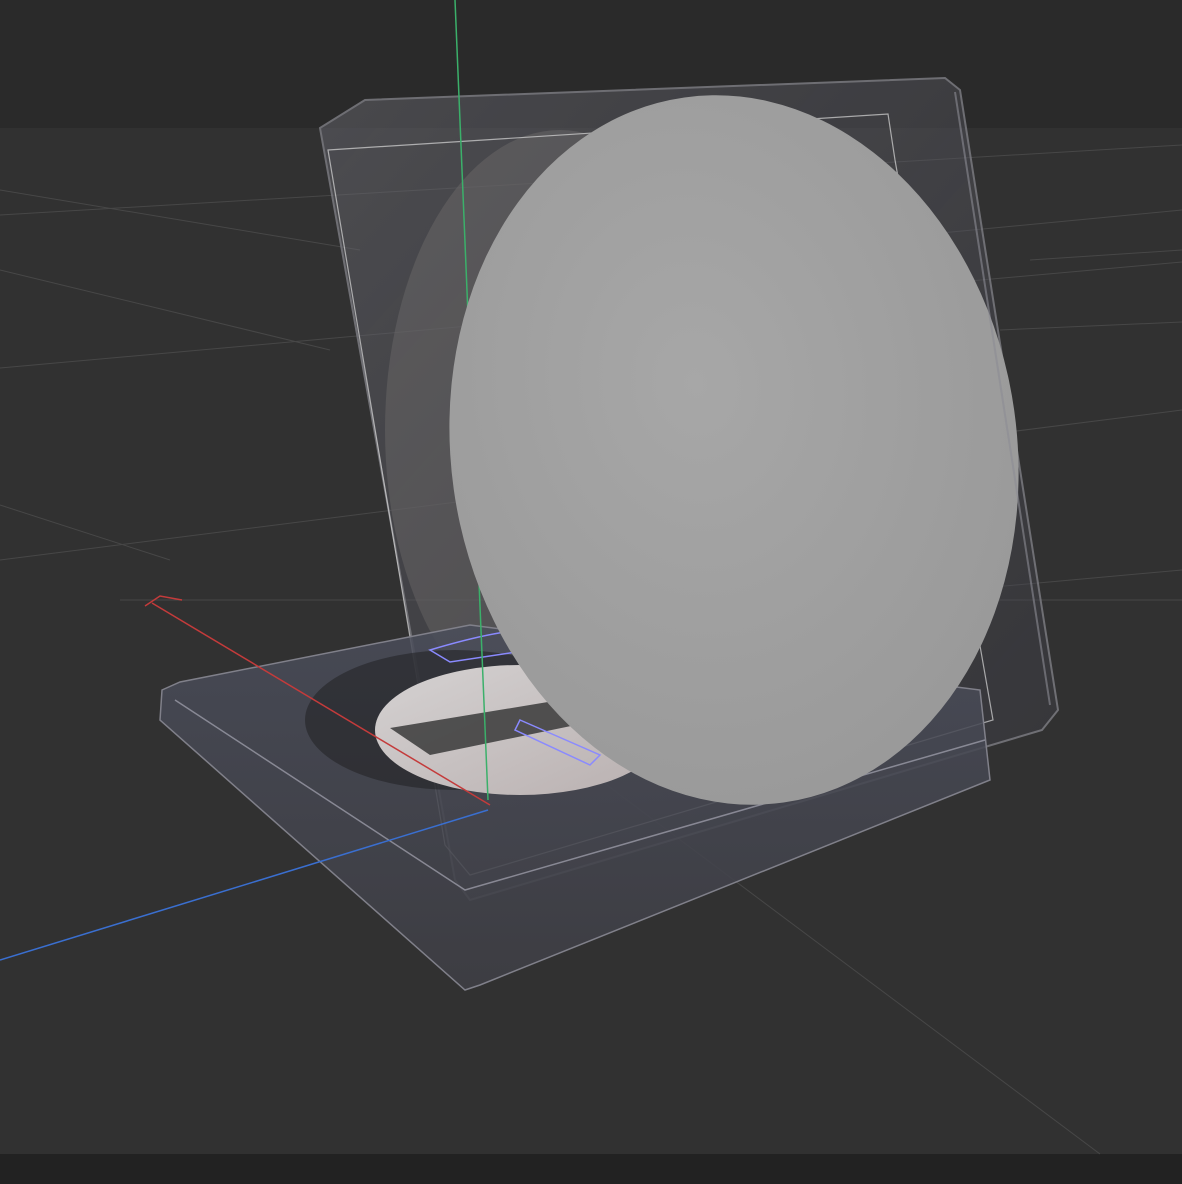 The width and height of the screenshot is (1182, 1184). What do you see at coordinates (163, 601) in the screenshot?
I see `axis-x-arrow` at bounding box center [163, 601].